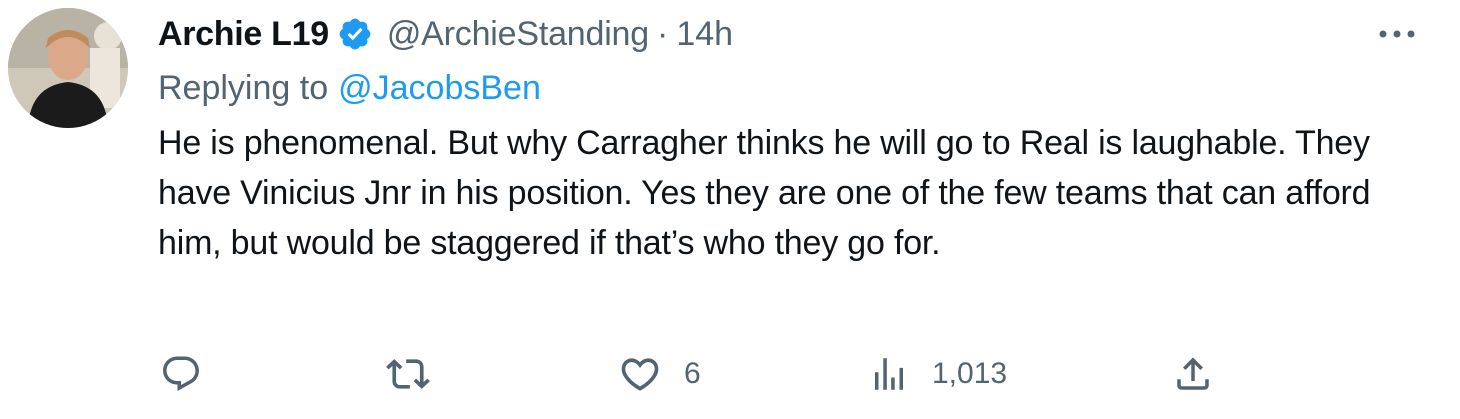  I want to click on avatar-photo, so click(68, 68).